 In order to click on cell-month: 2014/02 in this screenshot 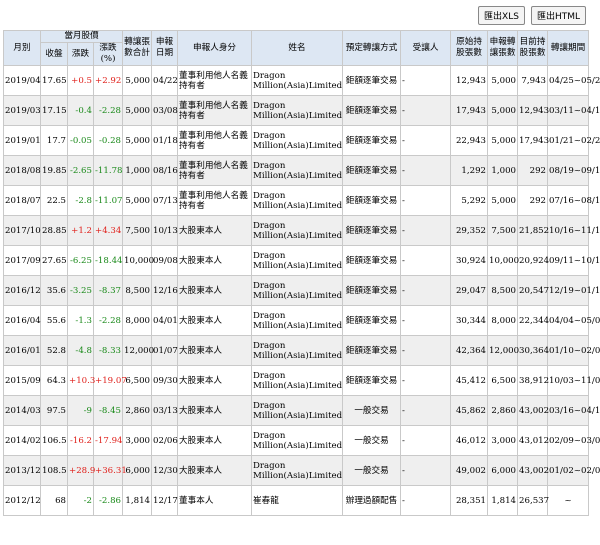, I will do `click(22, 440)`.